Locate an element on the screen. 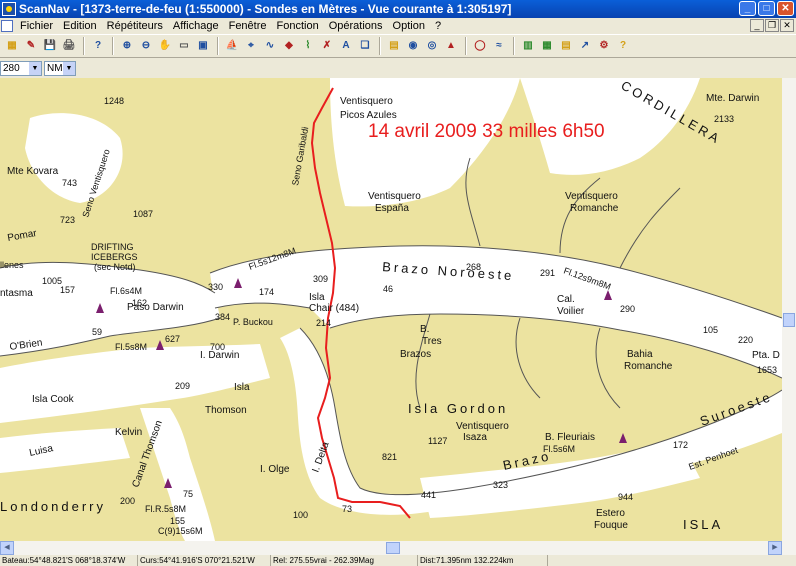 The width and height of the screenshot is (796, 566). mark-icon: ✗ is located at coordinates (327, 45).